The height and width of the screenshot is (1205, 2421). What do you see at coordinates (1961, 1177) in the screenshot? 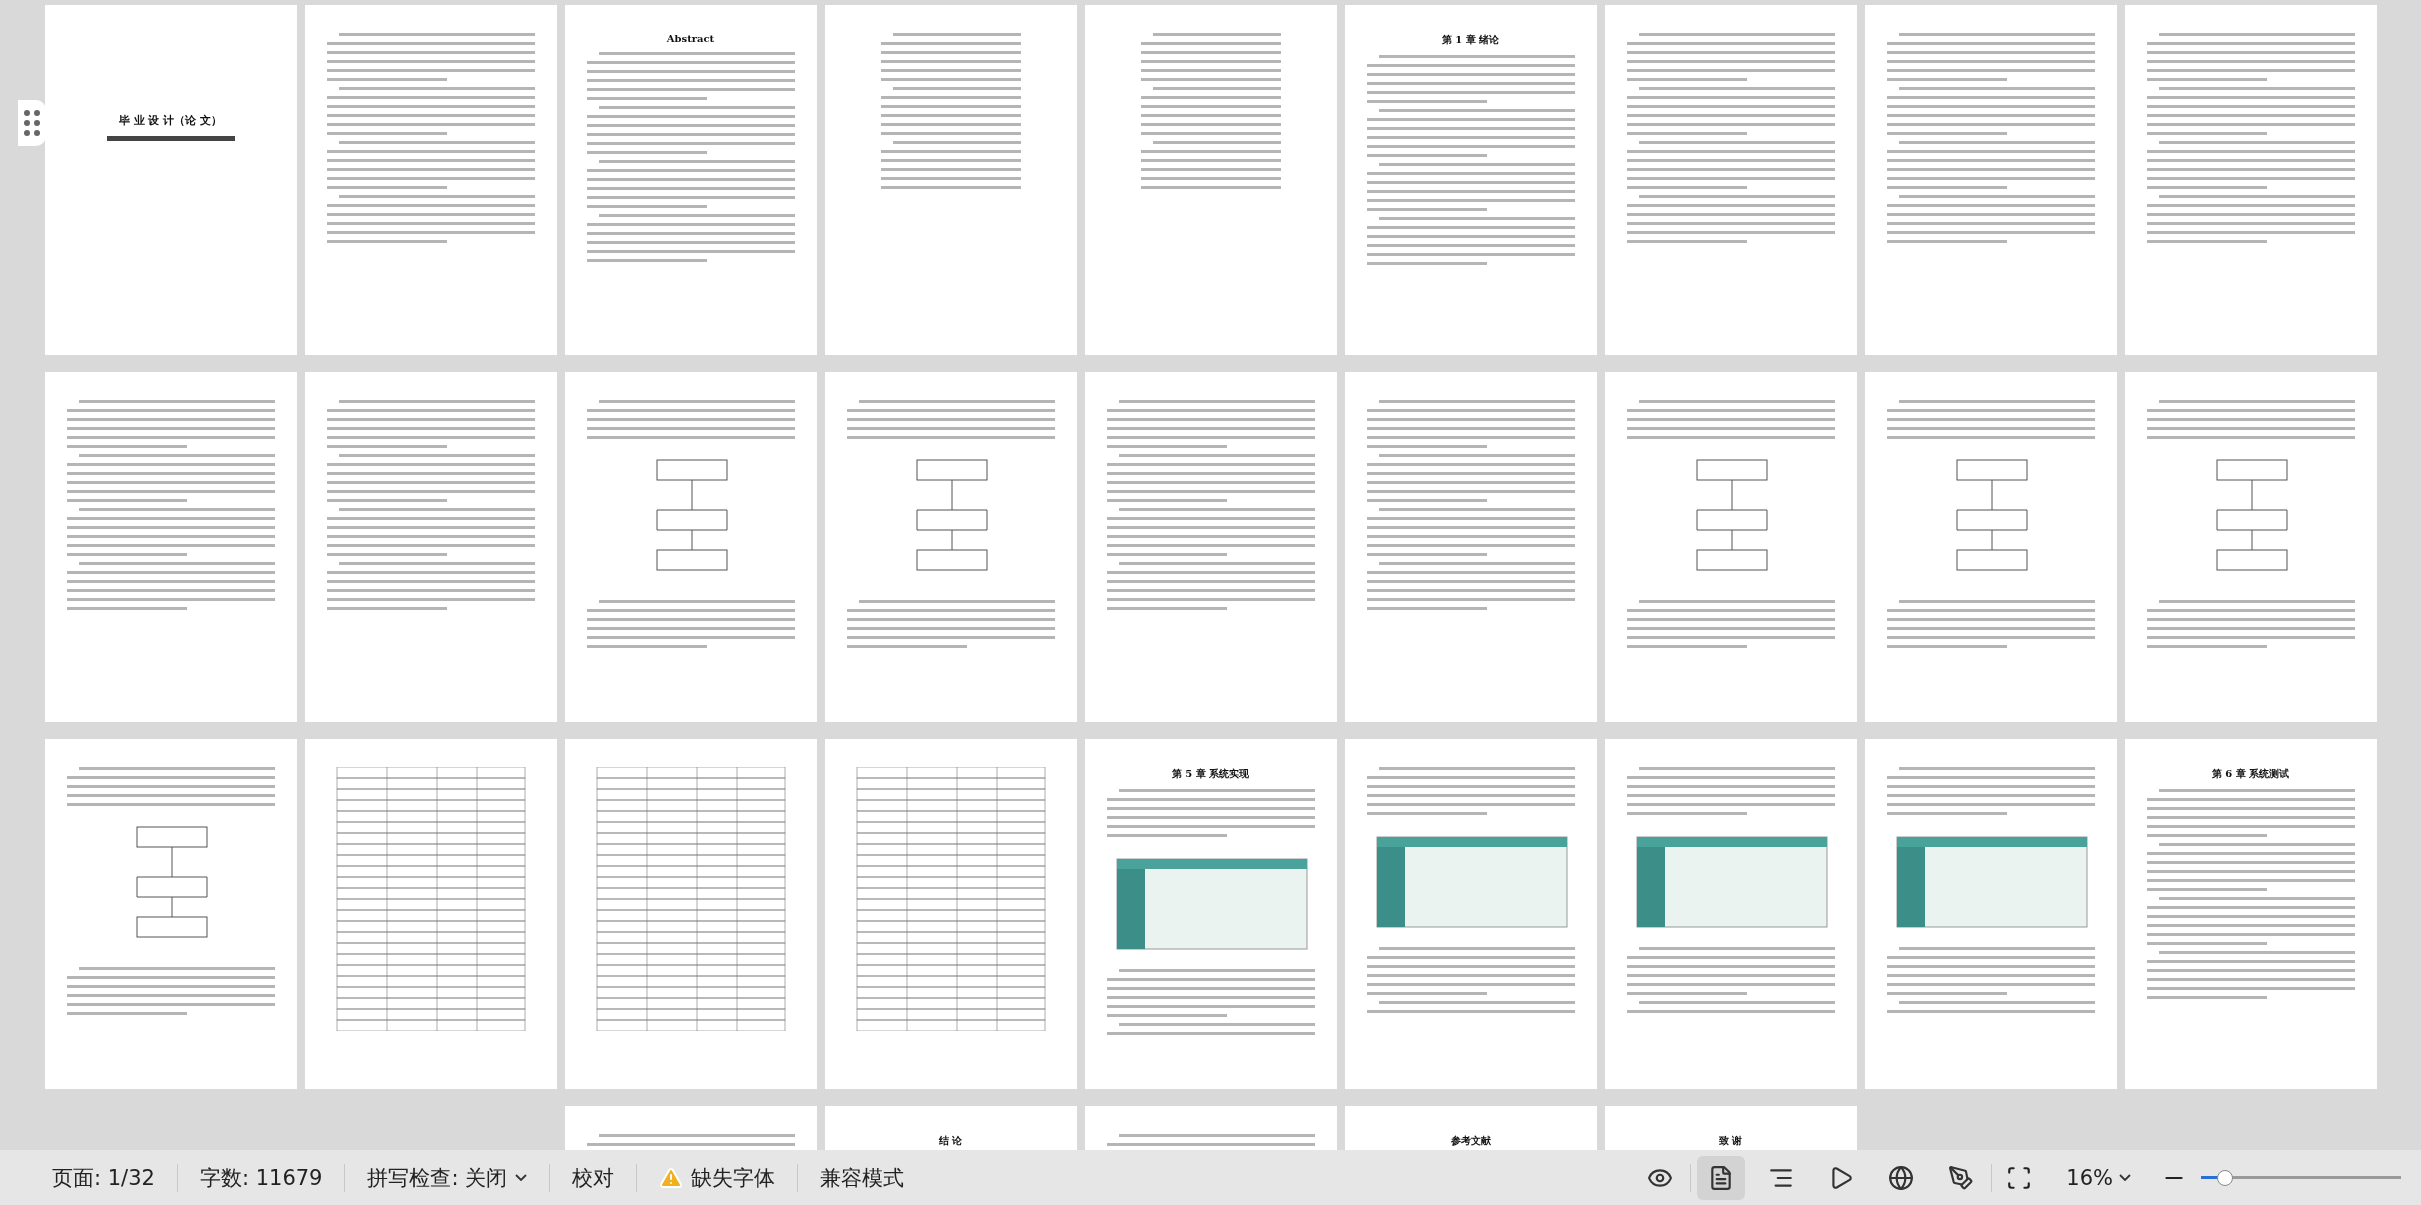
I see `pen-icon` at bounding box center [1961, 1177].